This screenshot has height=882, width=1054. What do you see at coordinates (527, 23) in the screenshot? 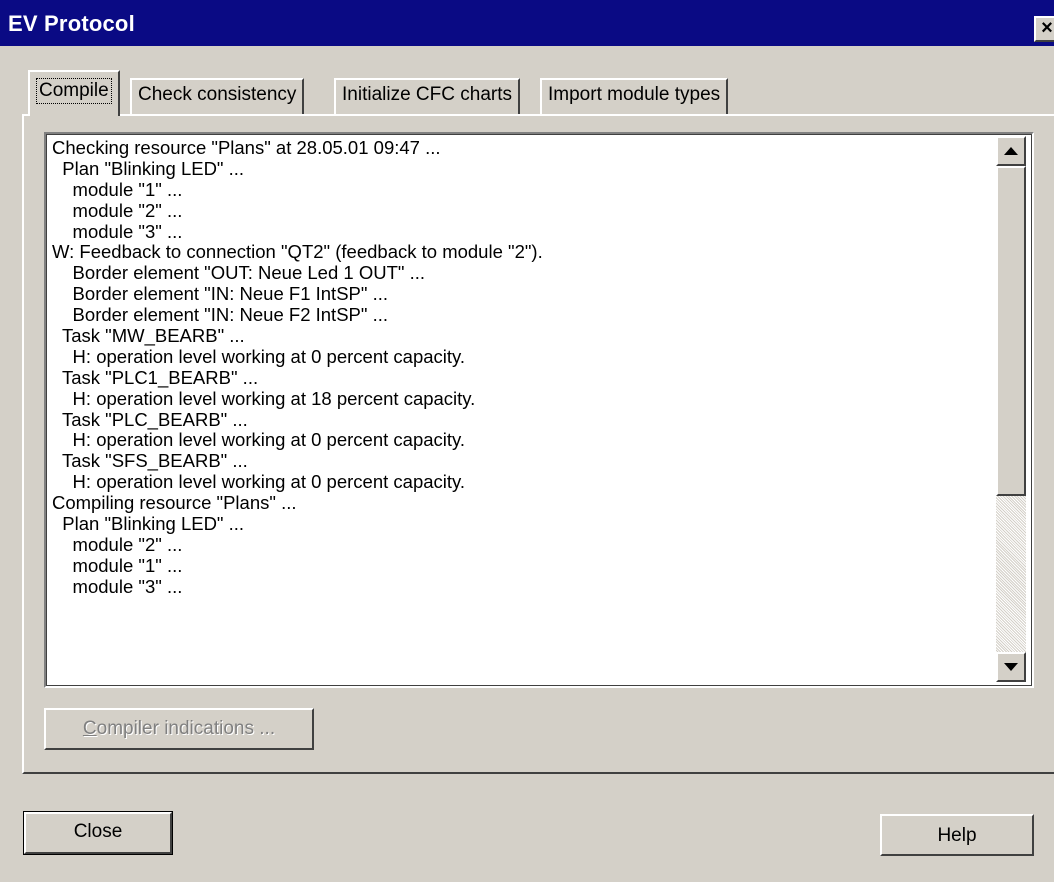
I see `title-bar: EV Protocol ×` at bounding box center [527, 23].